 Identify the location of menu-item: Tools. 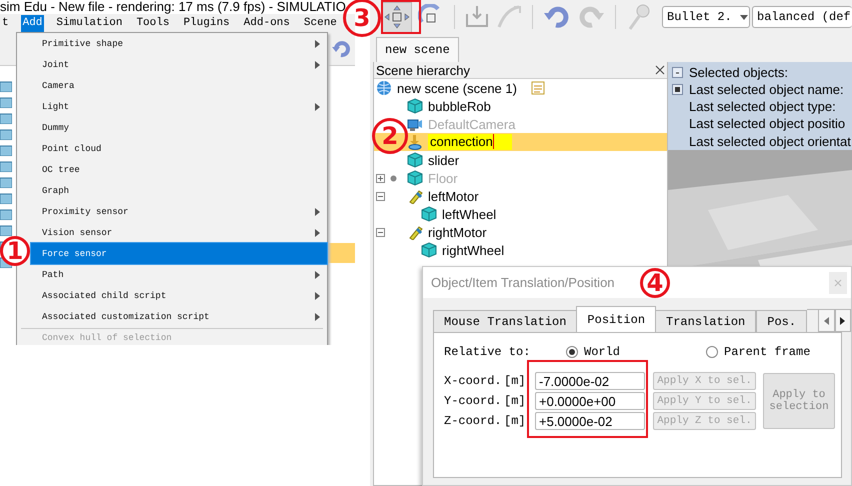
(153, 23).